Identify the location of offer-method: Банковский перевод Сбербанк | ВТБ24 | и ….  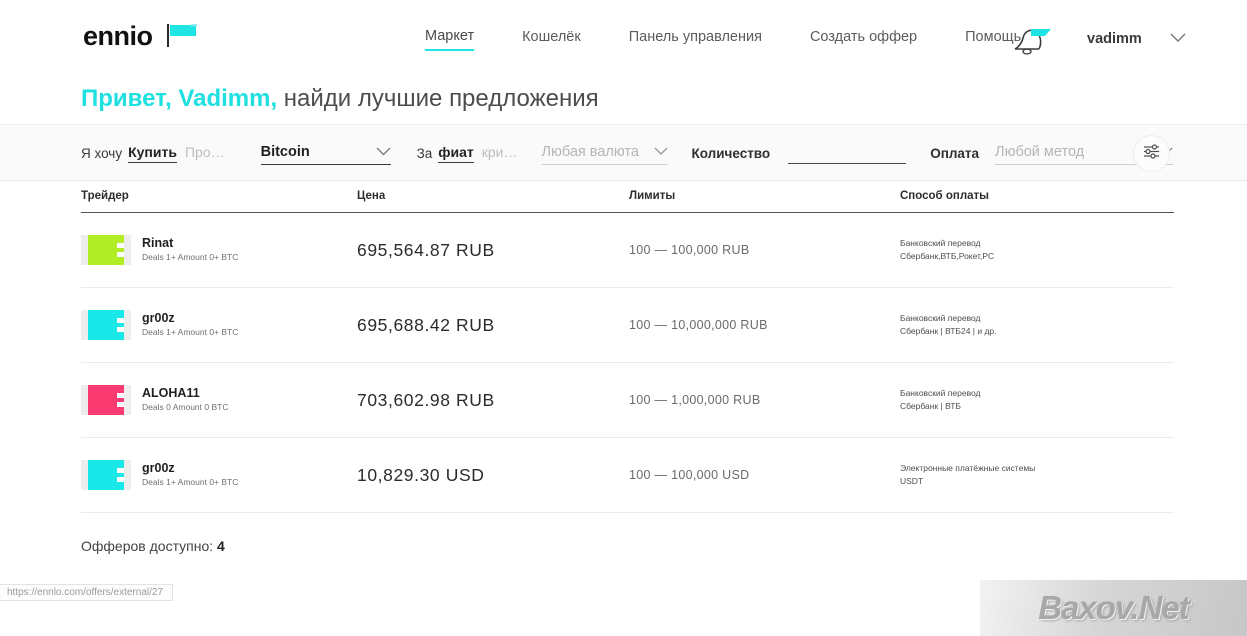
(1037, 325).